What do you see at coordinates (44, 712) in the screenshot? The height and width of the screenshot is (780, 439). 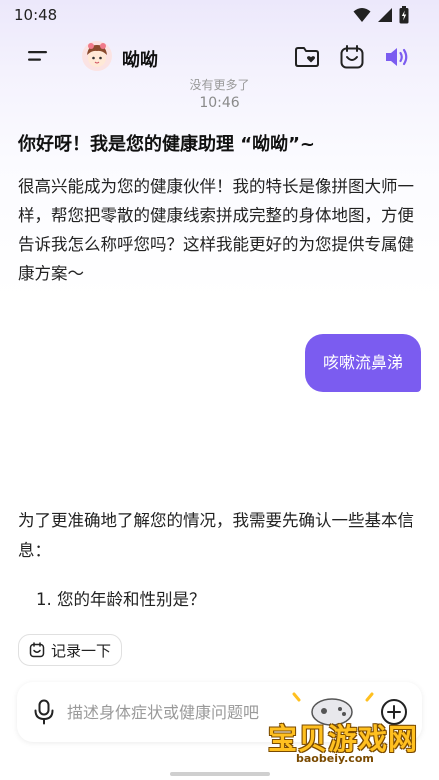 I see `mic-icon` at bounding box center [44, 712].